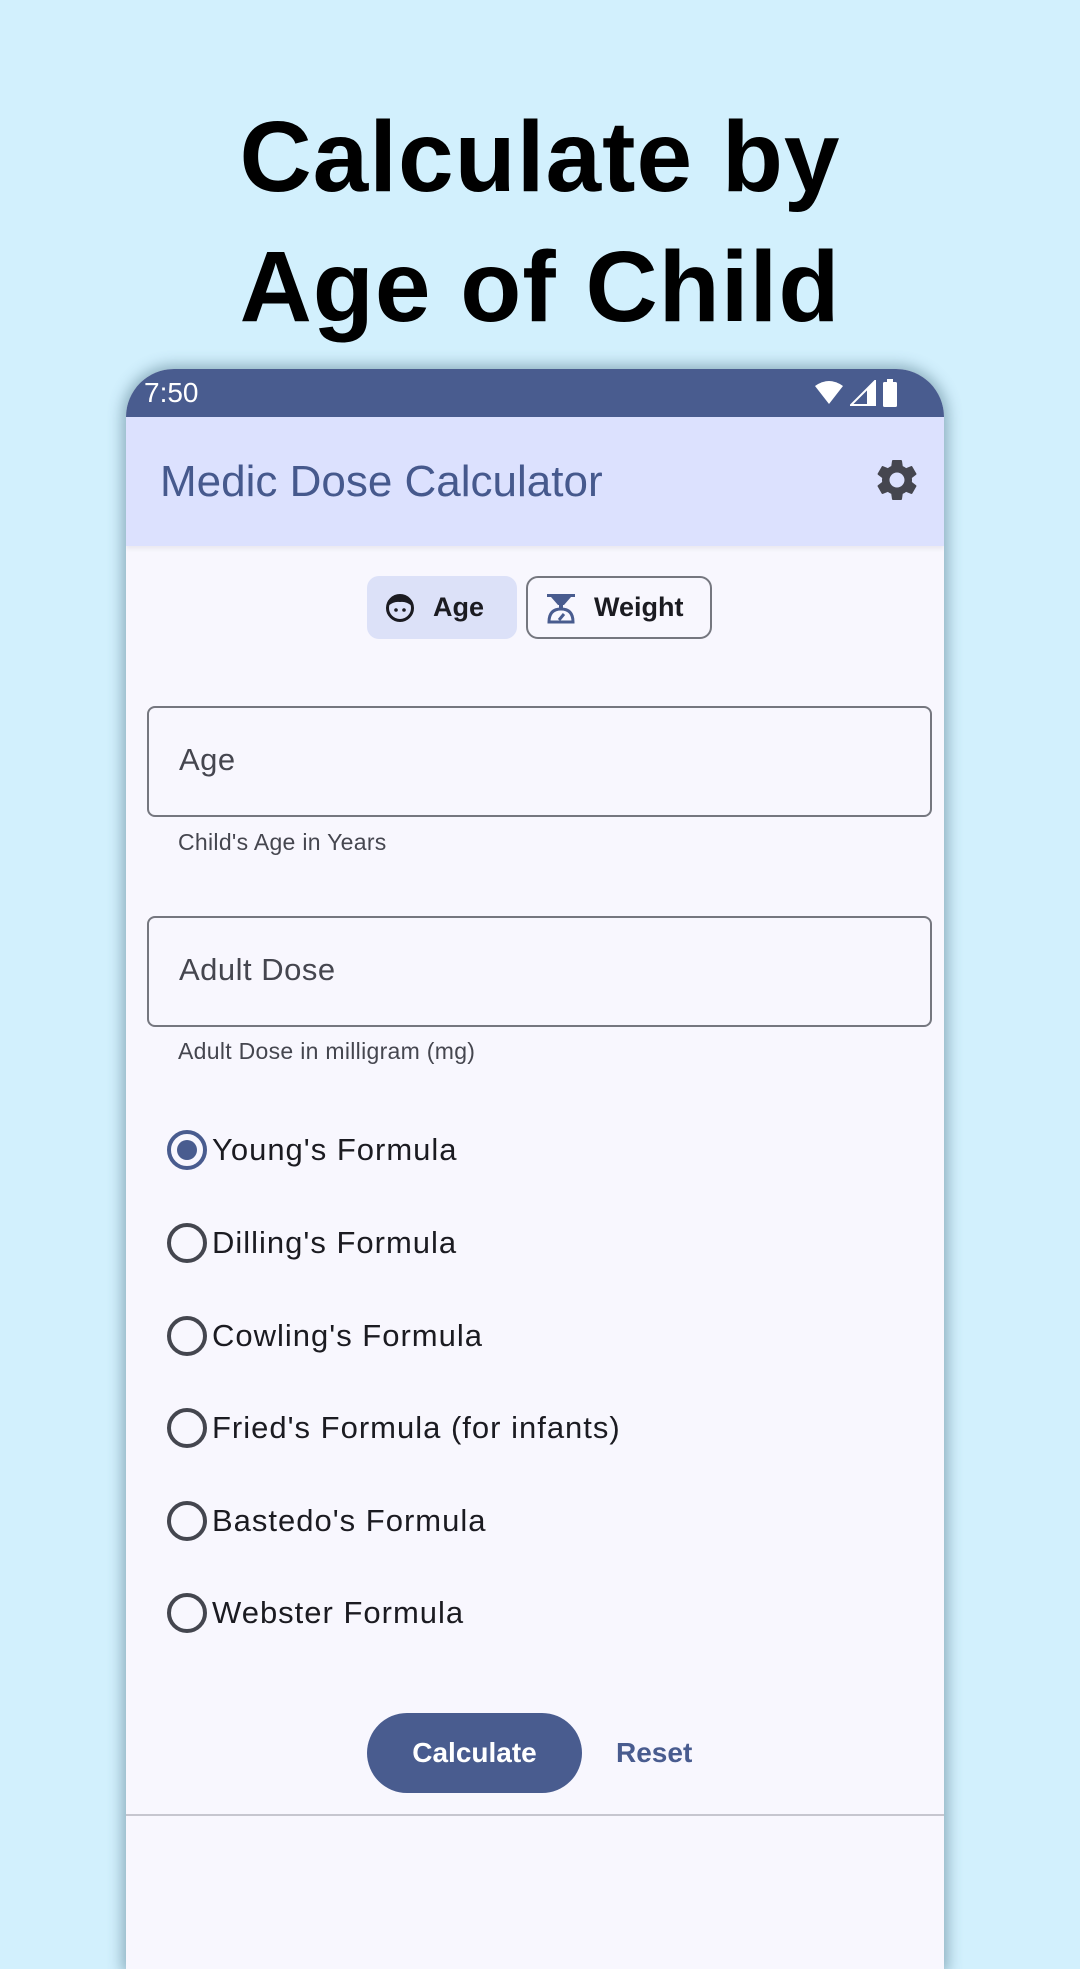  What do you see at coordinates (474, 1753) in the screenshot?
I see `calculate-button: Calculate` at bounding box center [474, 1753].